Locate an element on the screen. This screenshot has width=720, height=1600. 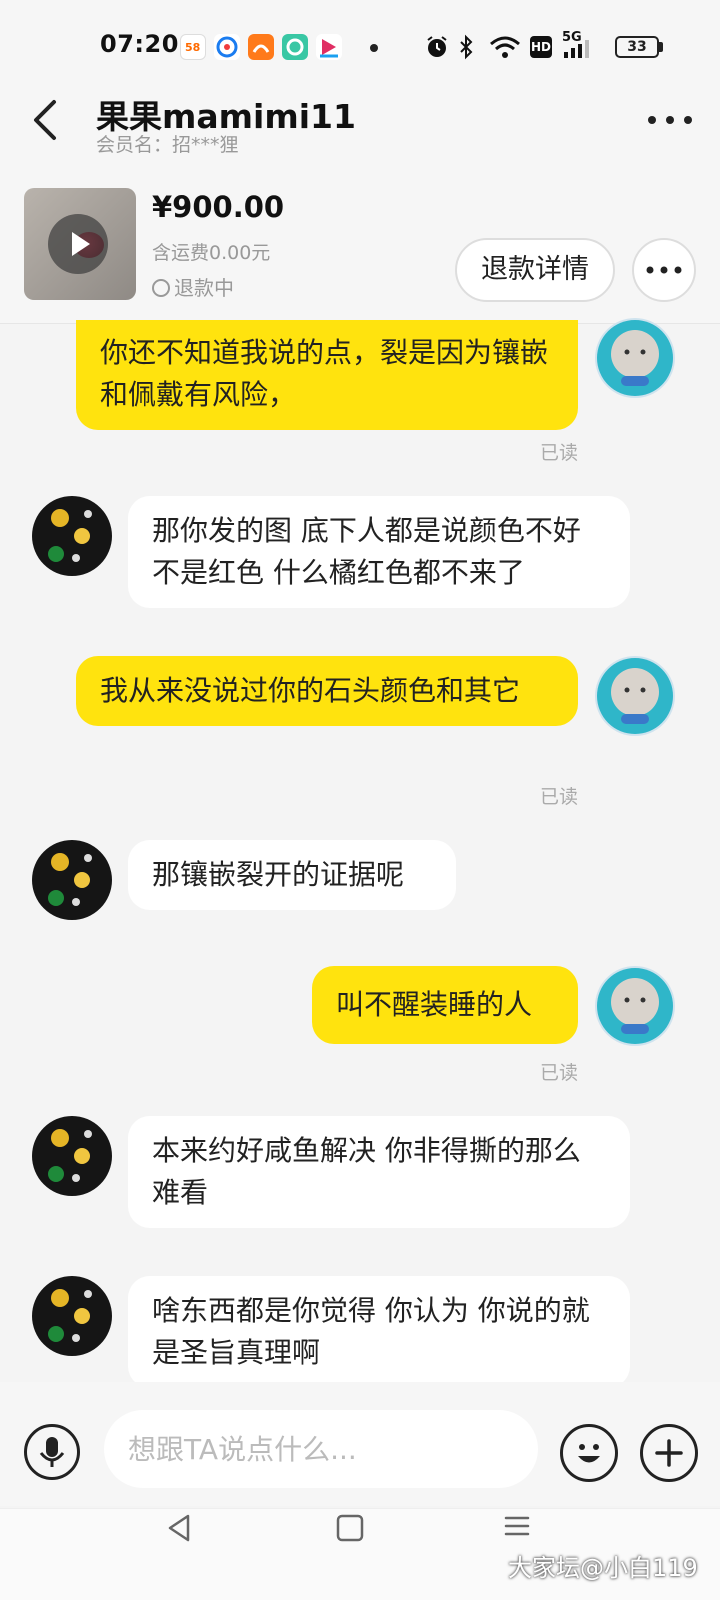
nav-recents-button is located at coordinates (517, 1526).